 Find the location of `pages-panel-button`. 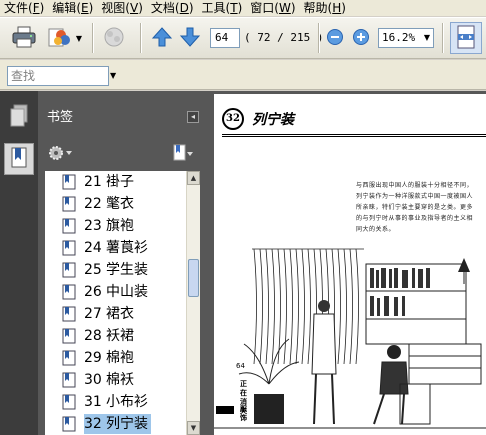

pages-panel-button is located at coordinates (19, 117).